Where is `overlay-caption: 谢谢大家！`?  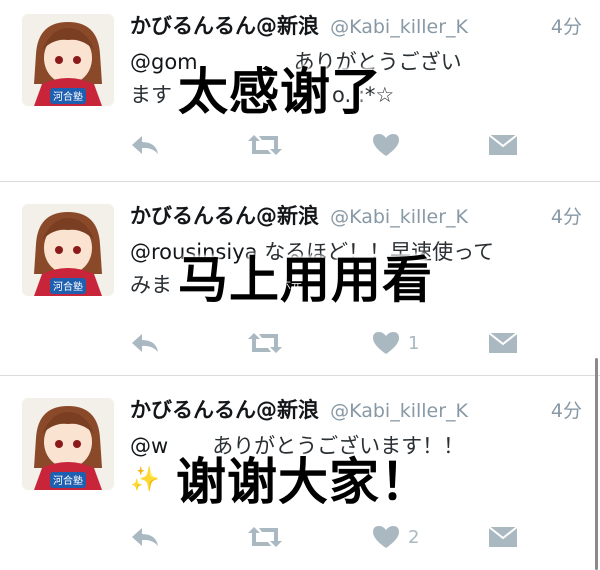 overlay-caption: 谢谢大家！ is located at coordinates (303, 482).